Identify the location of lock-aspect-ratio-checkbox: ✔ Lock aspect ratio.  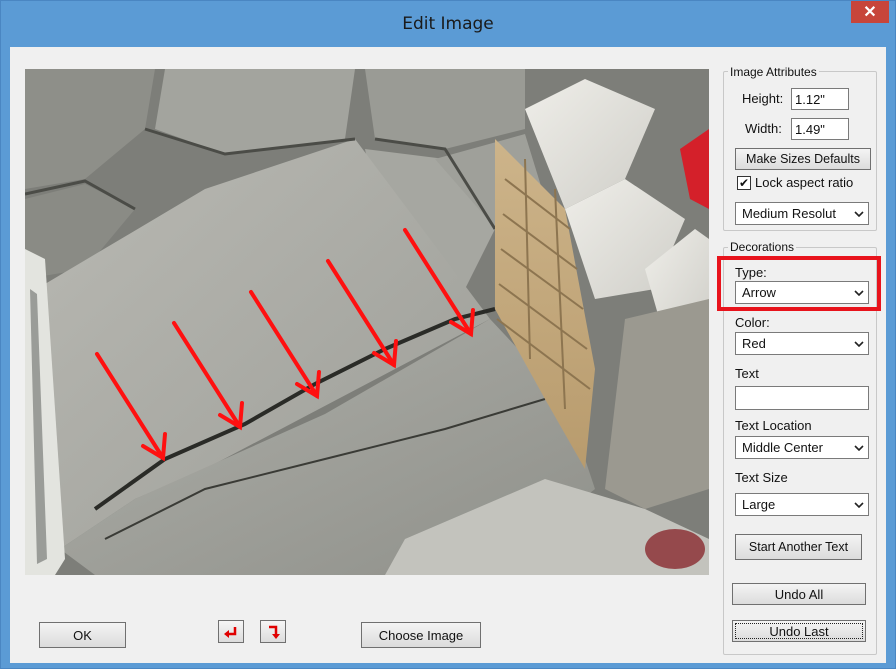
(795, 182).